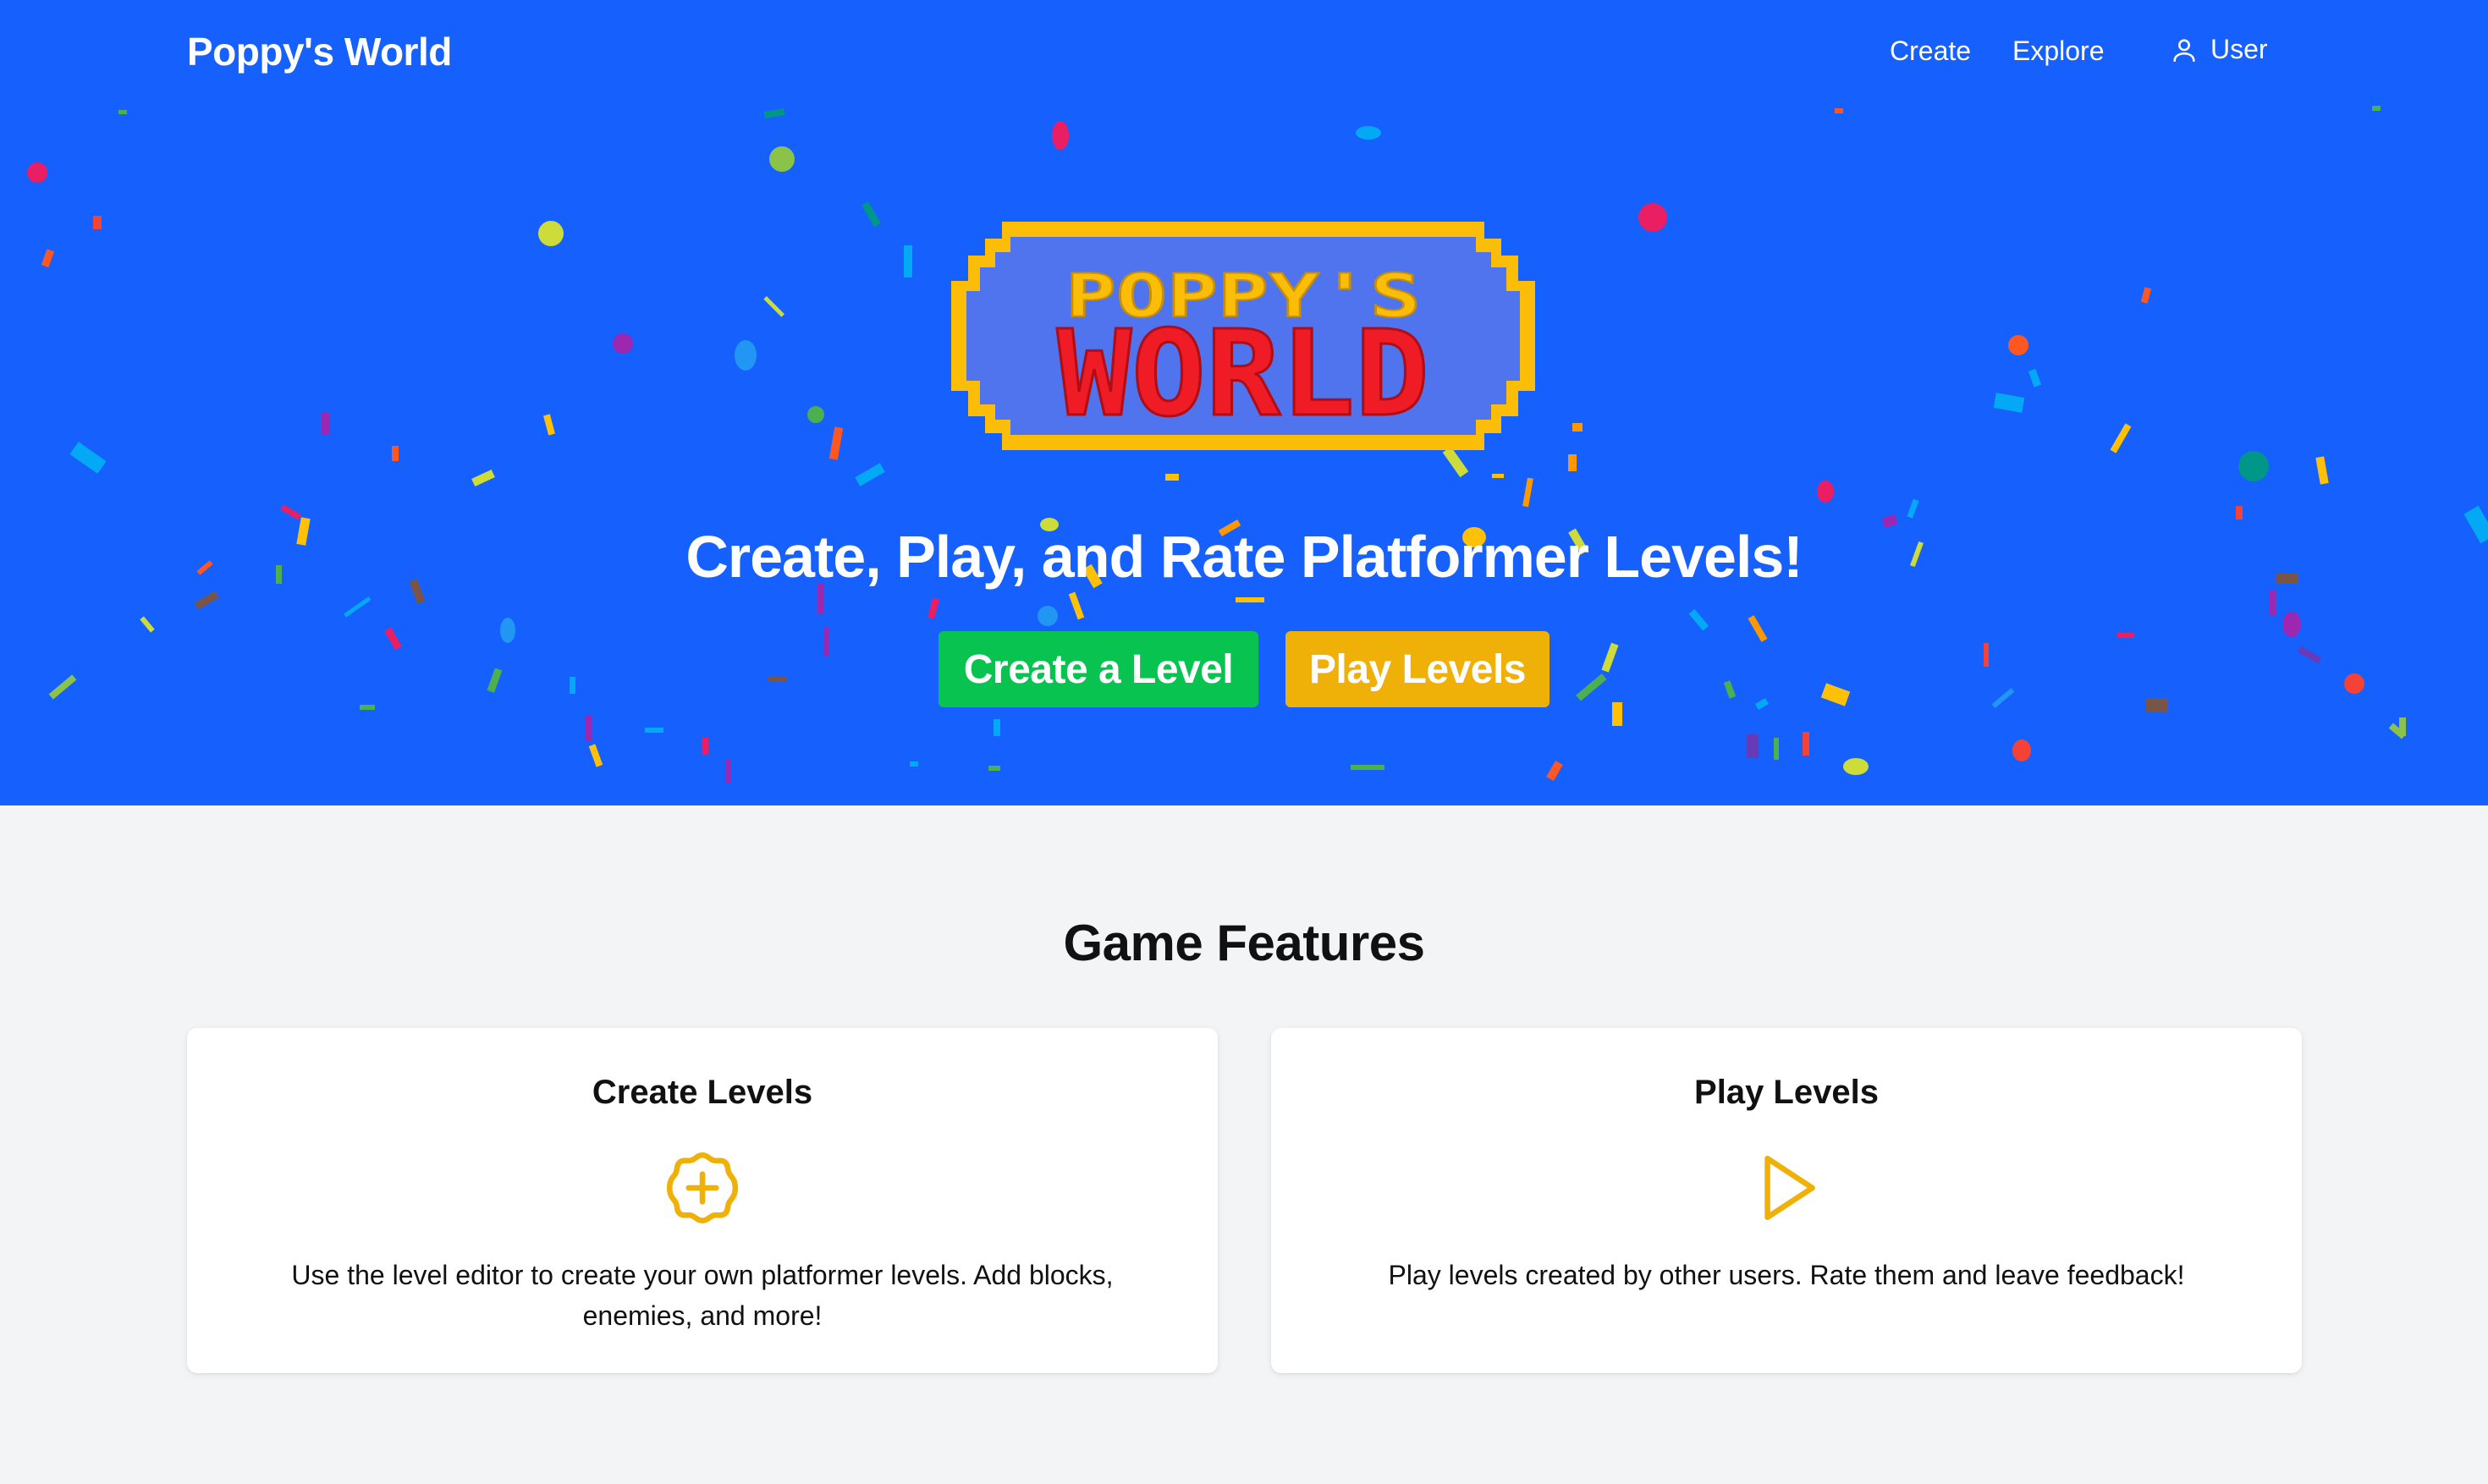 This screenshot has height=1484, width=2488. What do you see at coordinates (2184, 50) in the screenshot?
I see `user-icon` at bounding box center [2184, 50].